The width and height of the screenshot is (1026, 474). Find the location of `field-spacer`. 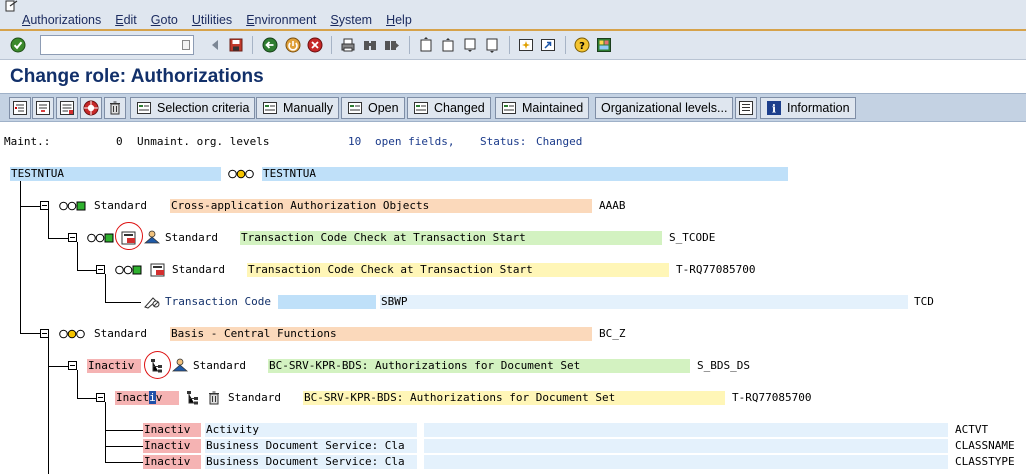

field-spacer is located at coordinates (327, 302).